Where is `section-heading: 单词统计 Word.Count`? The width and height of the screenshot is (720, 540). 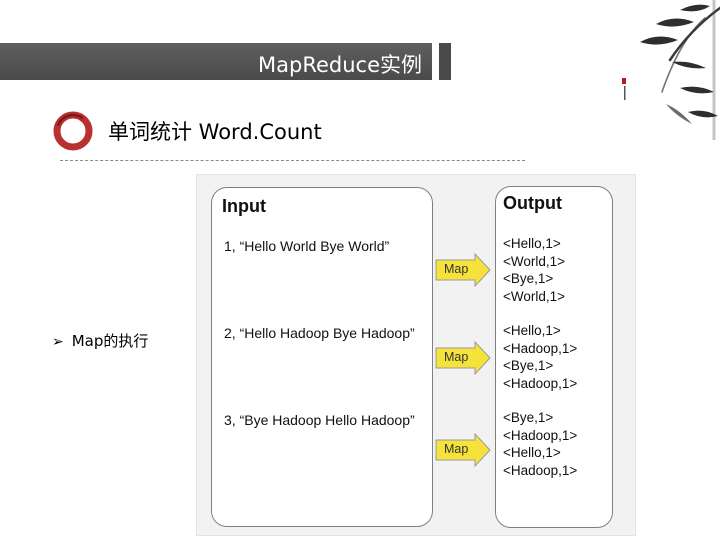
section-heading: 单词统计 Word.Count is located at coordinates (215, 132).